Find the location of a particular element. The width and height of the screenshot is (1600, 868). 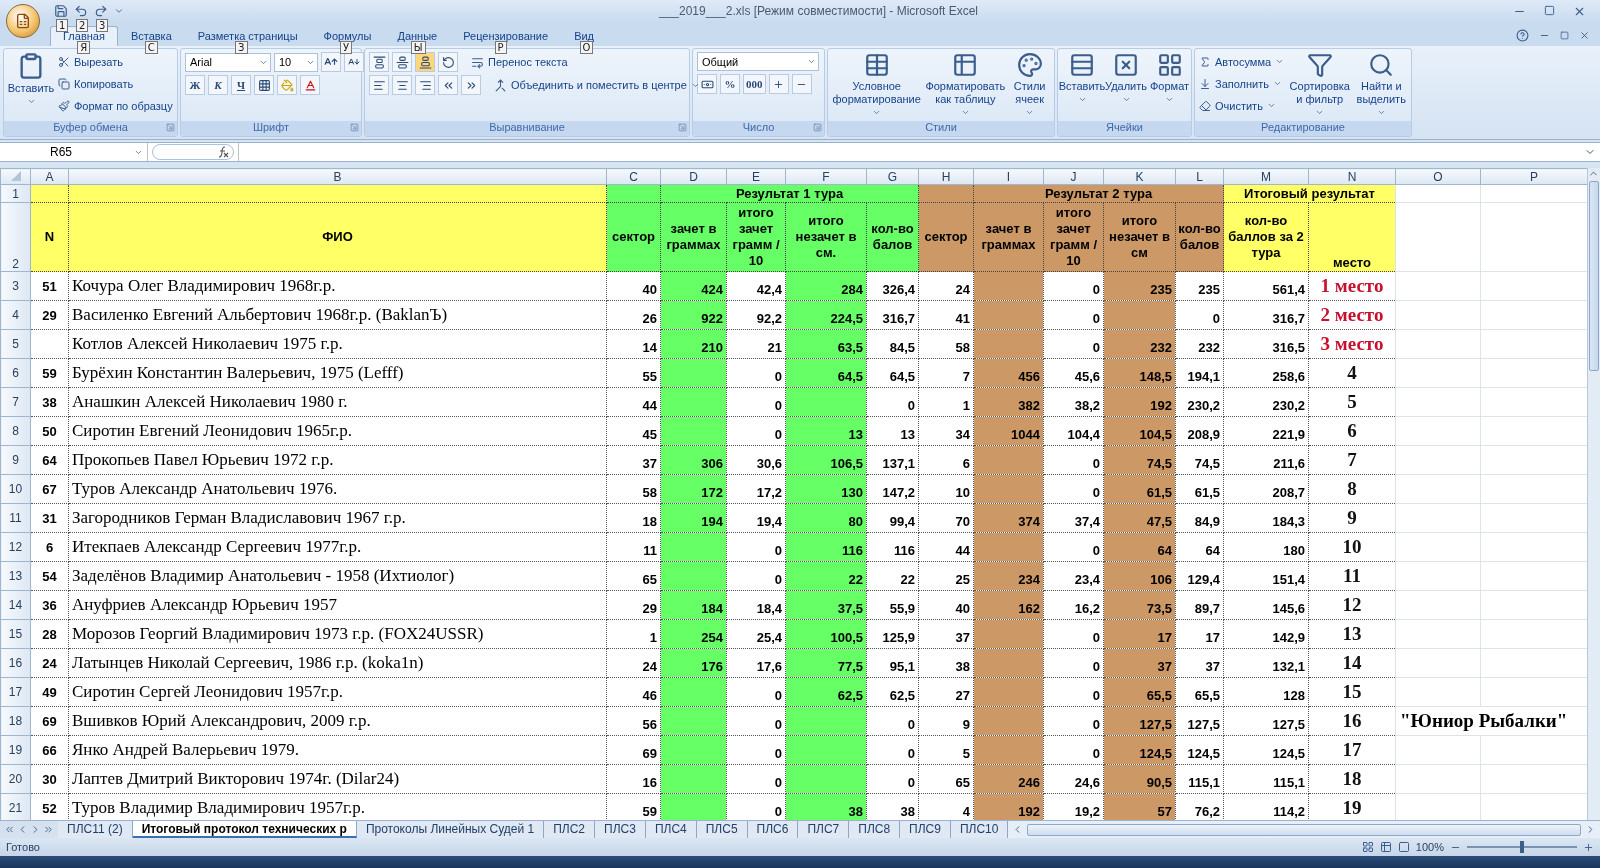

normal-view-icon is located at coordinates (1367, 847).